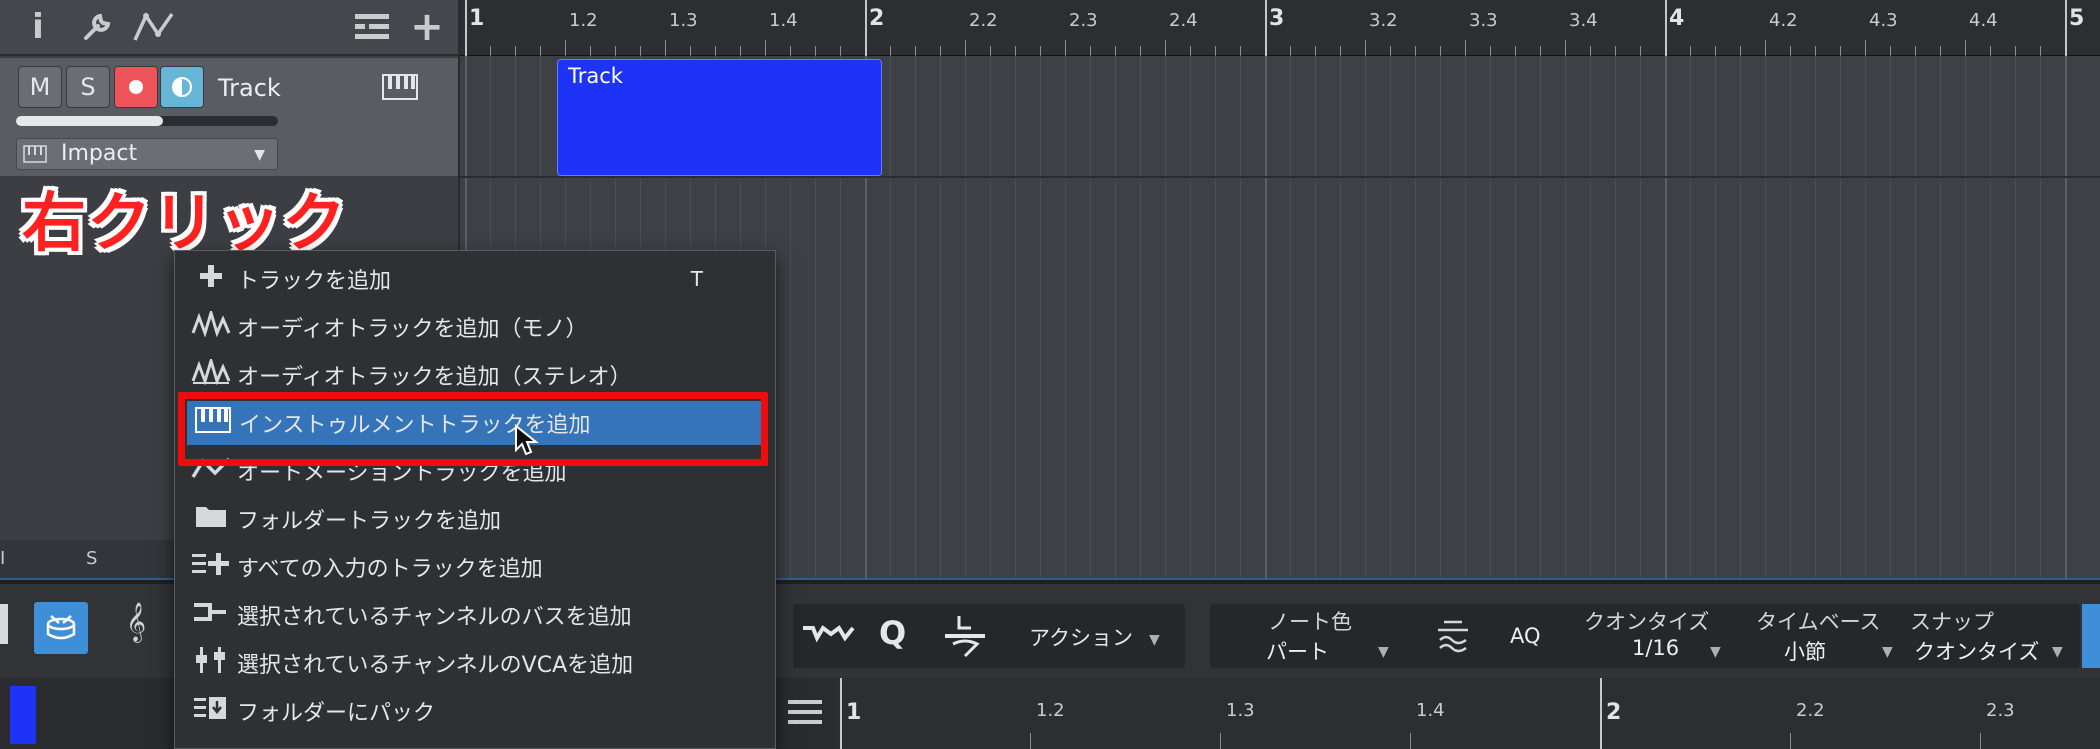  What do you see at coordinates (336, 713) in the screenshot?
I see `menu-item-label: フォルダーにパック` at bounding box center [336, 713].